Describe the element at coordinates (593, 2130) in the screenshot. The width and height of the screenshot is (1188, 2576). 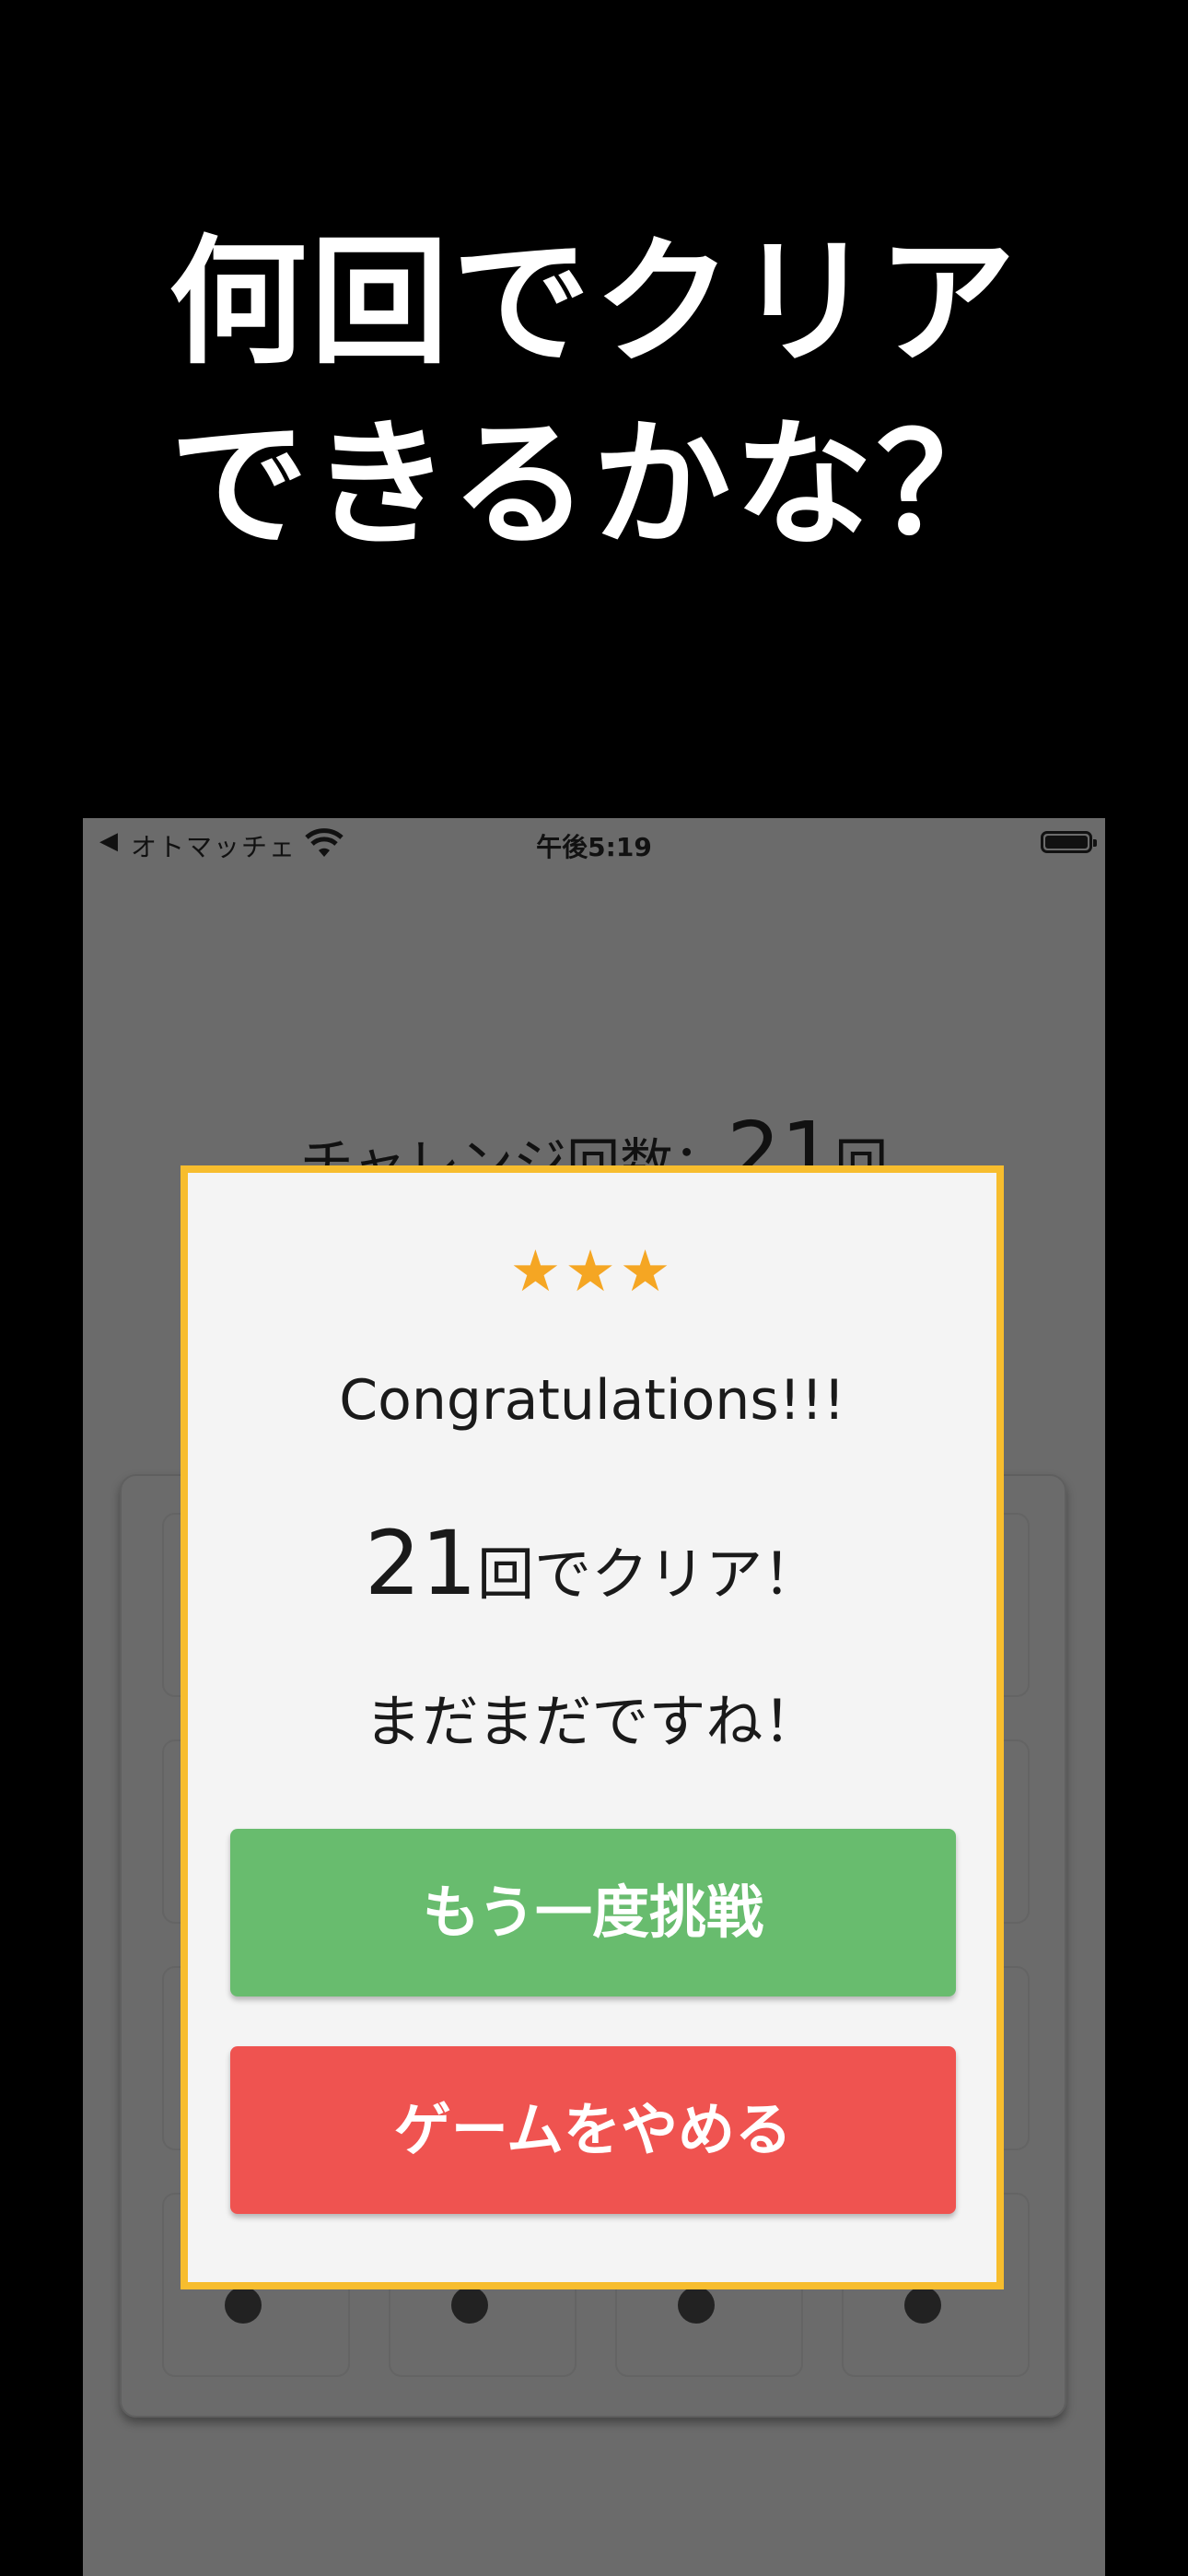
I see `quit-game-button: ゲームをやめる` at that location.